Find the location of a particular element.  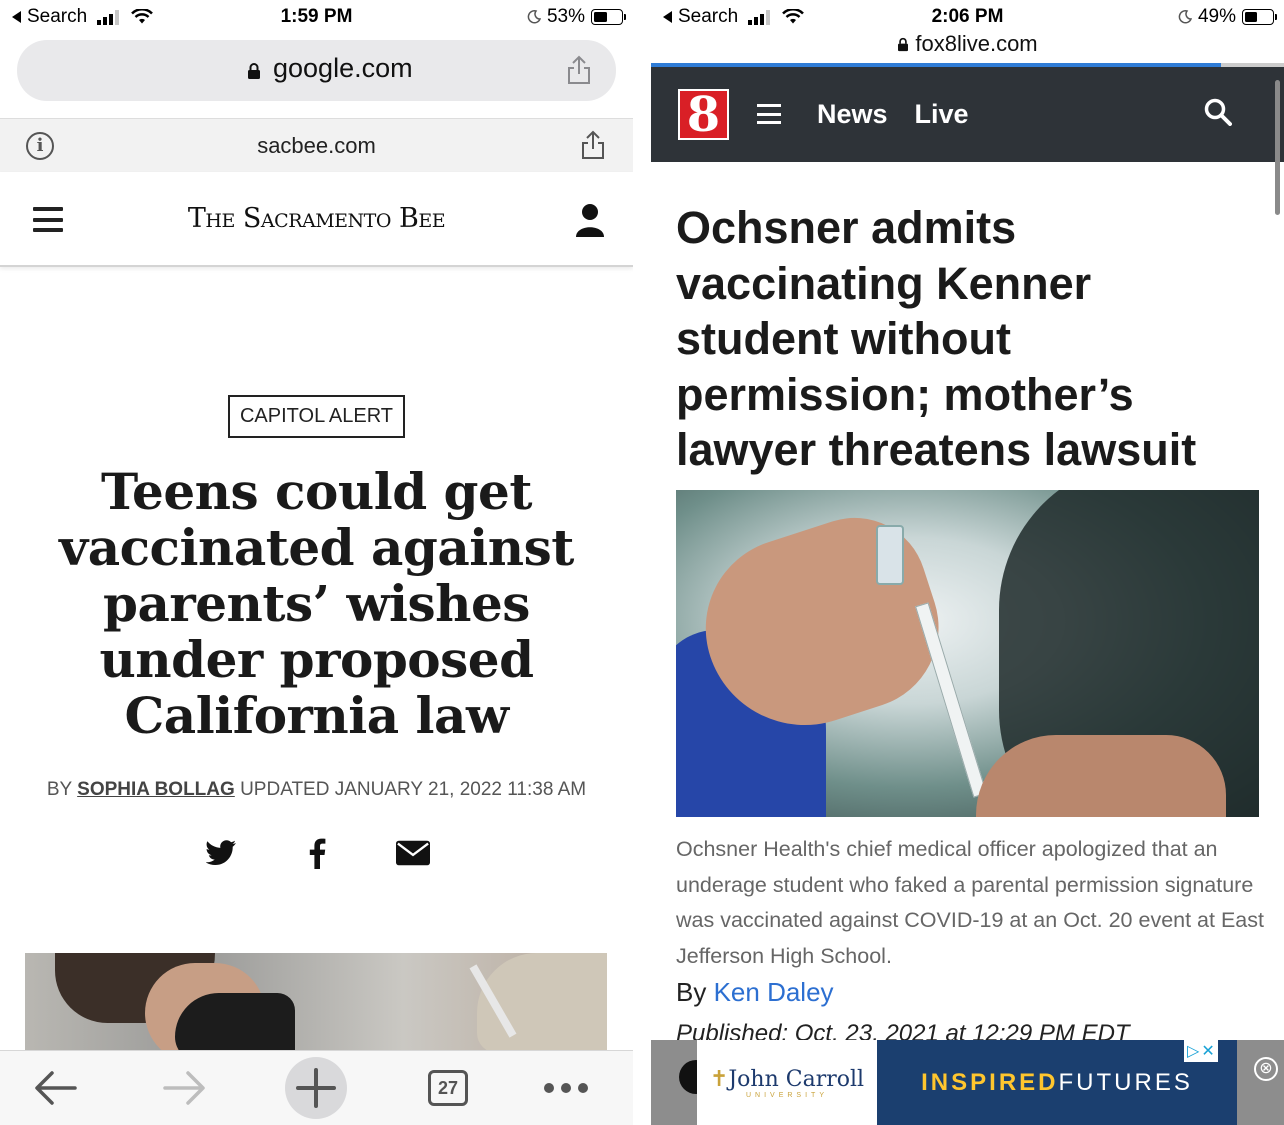

user-icon is located at coordinates (590, 220).